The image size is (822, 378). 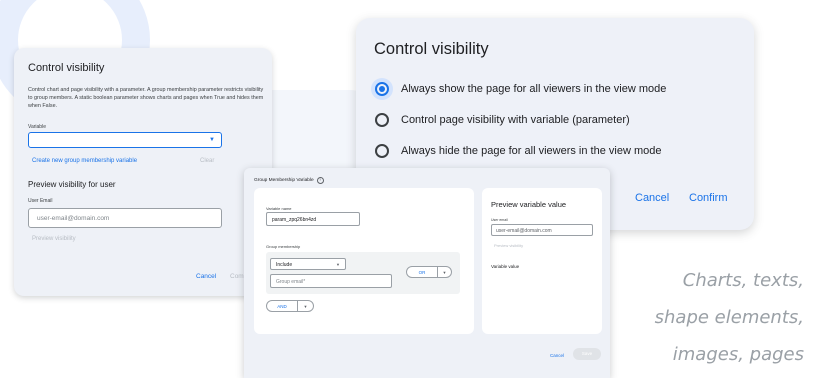 I want to click on variable-label: Variable, so click(x=37, y=127).